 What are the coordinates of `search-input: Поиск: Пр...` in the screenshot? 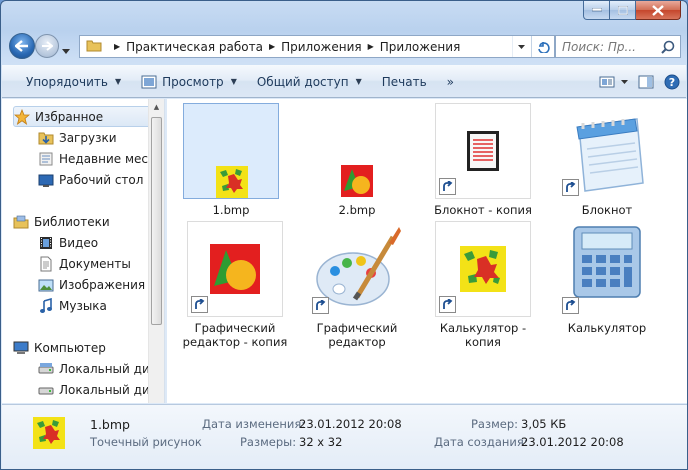 It's located at (618, 46).